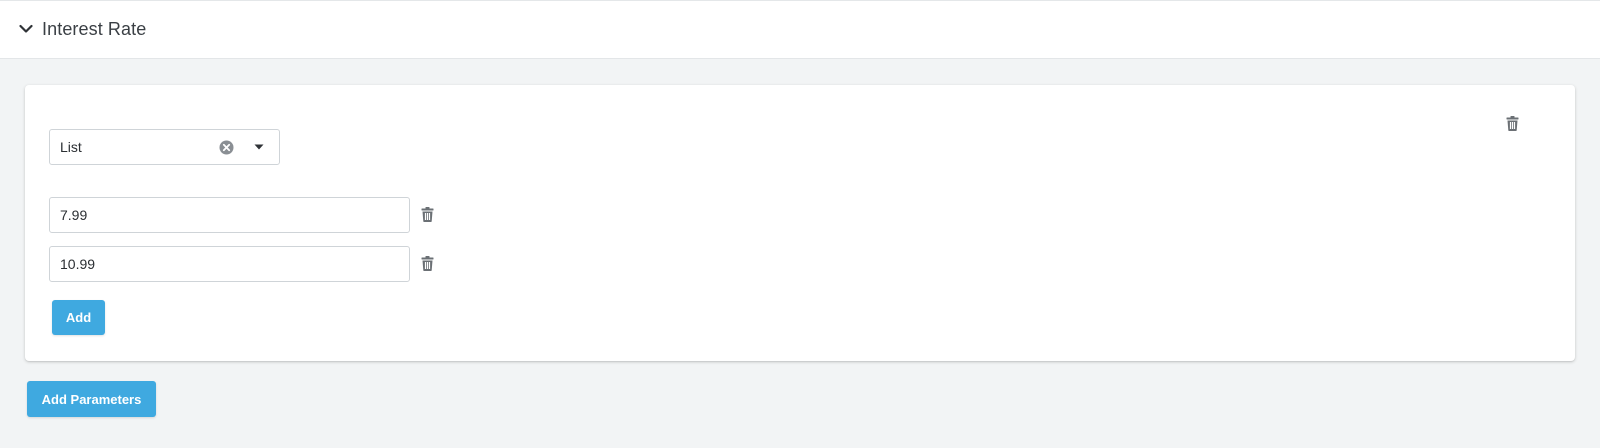 This screenshot has width=1600, height=448. Describe the element at coordinates (800, 29) in the screenshot. I see `section-header-toggle: Interest Rate` at that location.